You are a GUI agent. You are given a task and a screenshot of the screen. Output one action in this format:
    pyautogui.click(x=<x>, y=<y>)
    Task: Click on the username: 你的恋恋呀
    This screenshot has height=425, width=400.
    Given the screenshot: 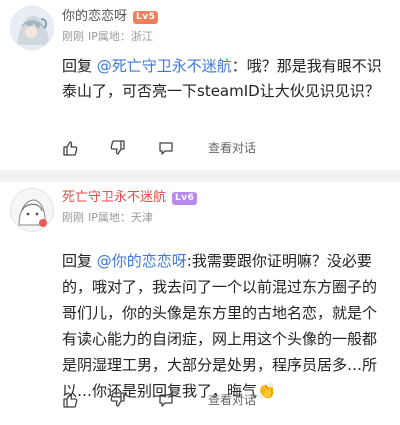 What is the action you would take?
    pyautogui.click(x=94, y=17)
    